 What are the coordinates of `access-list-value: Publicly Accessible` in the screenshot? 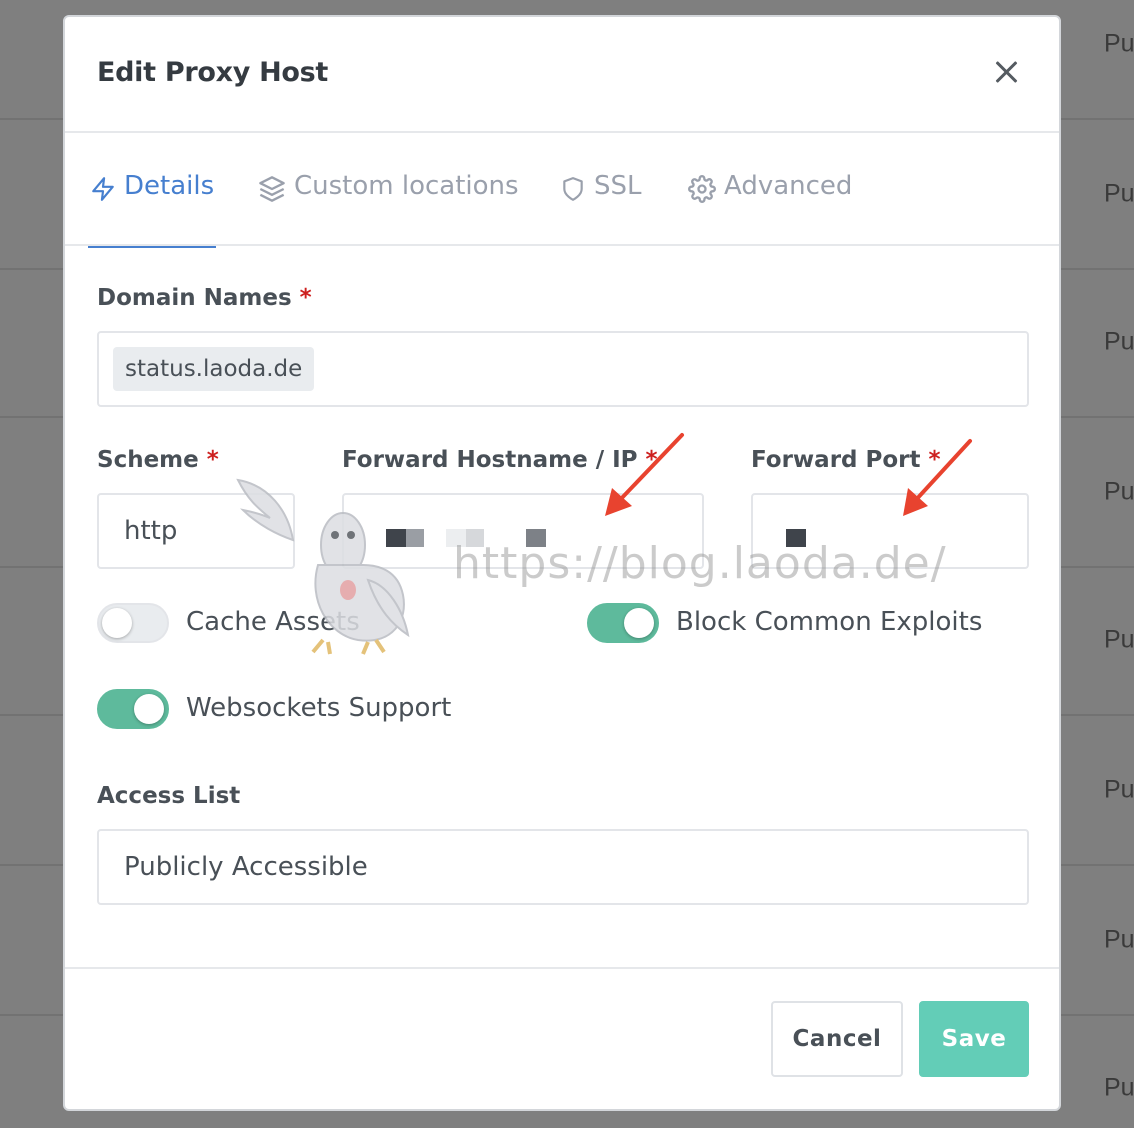 It's located at (246, 867).